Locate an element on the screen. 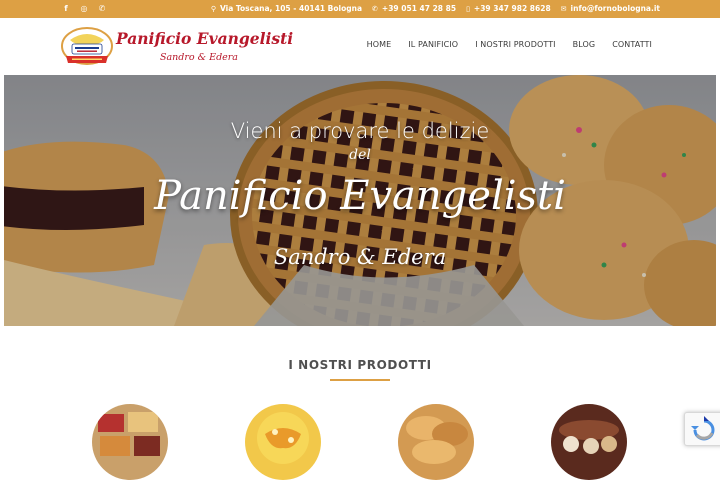 The image size is (720, 480). hero-subtitle: Sandro & Edera is located at coordinates (360, 257).